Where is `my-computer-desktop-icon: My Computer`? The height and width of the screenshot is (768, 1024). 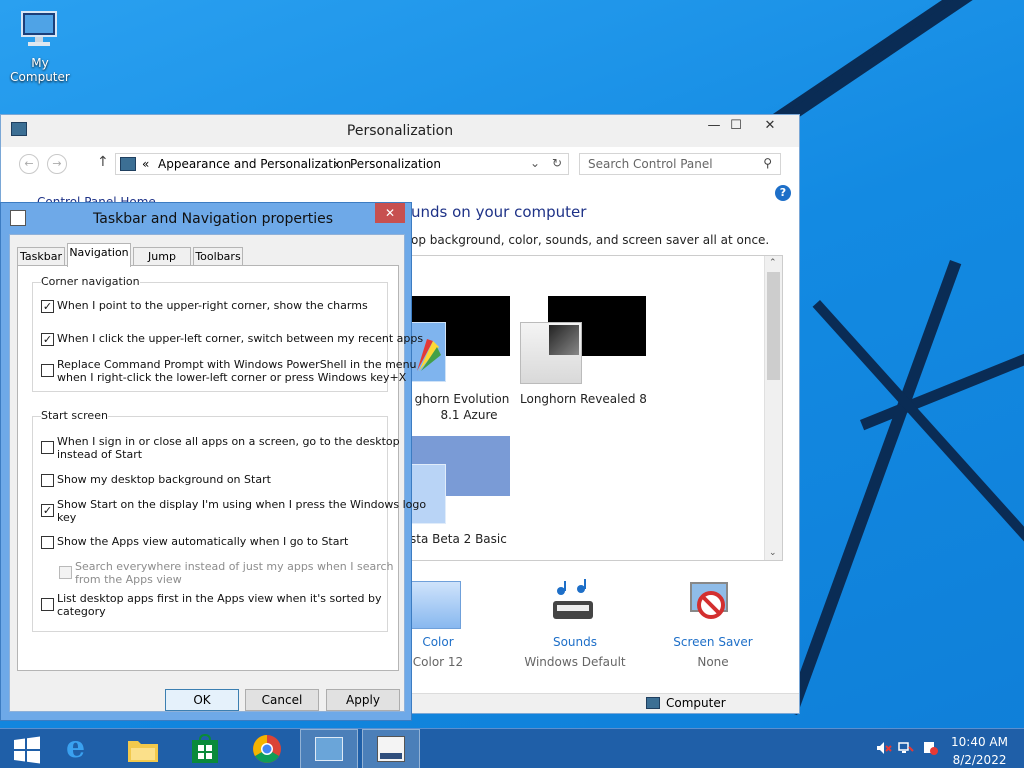
my-computer-desktop-icon: My Computer is located at coordinates (40, 46).